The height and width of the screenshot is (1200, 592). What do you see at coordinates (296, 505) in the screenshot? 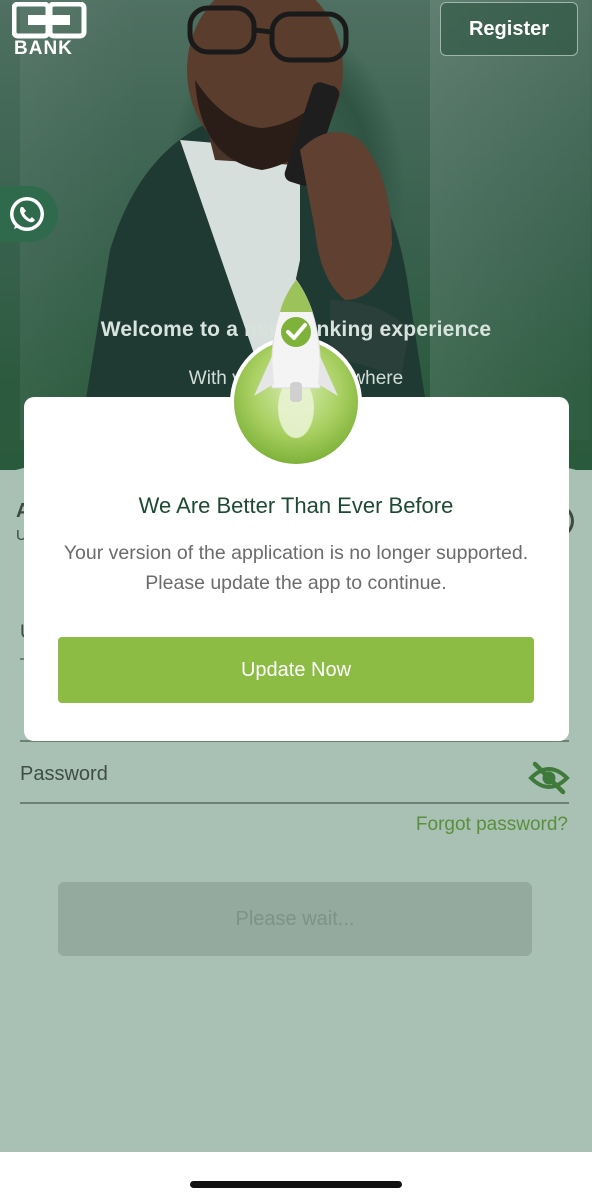
I see `dialog-title: We Are Better Than Ever Before` at bounding box center [296, 505].